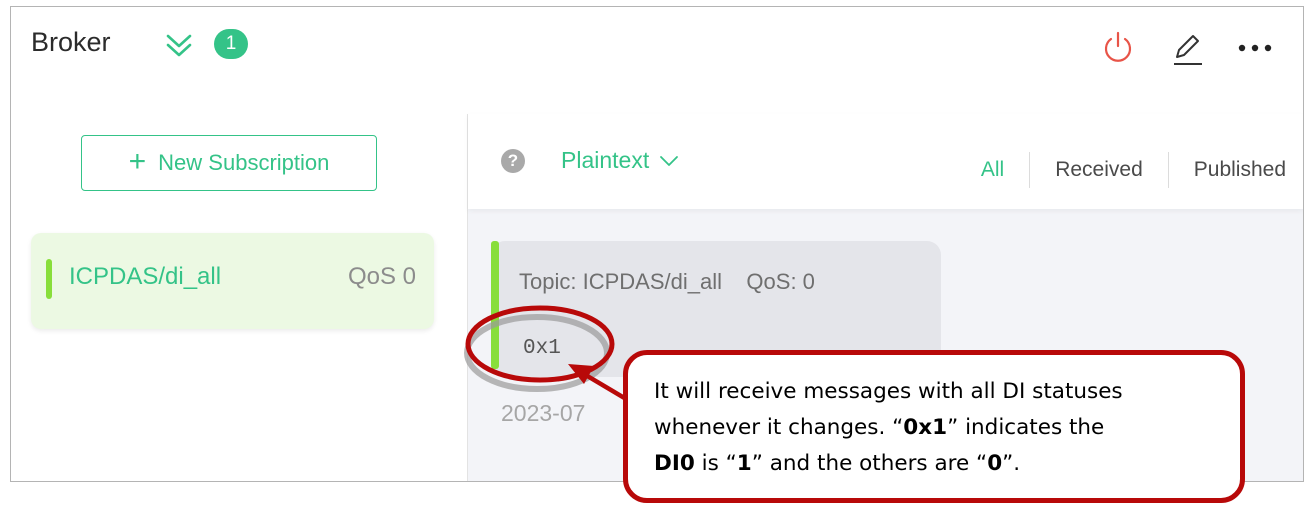  I want to click on more-icon, so click(1257, 48).